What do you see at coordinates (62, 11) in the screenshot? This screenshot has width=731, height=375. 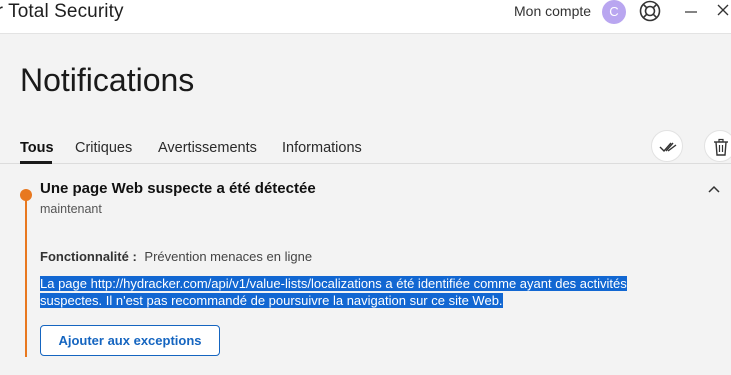 I see `app-title: er Total Security` at bounding box center [62, 11].